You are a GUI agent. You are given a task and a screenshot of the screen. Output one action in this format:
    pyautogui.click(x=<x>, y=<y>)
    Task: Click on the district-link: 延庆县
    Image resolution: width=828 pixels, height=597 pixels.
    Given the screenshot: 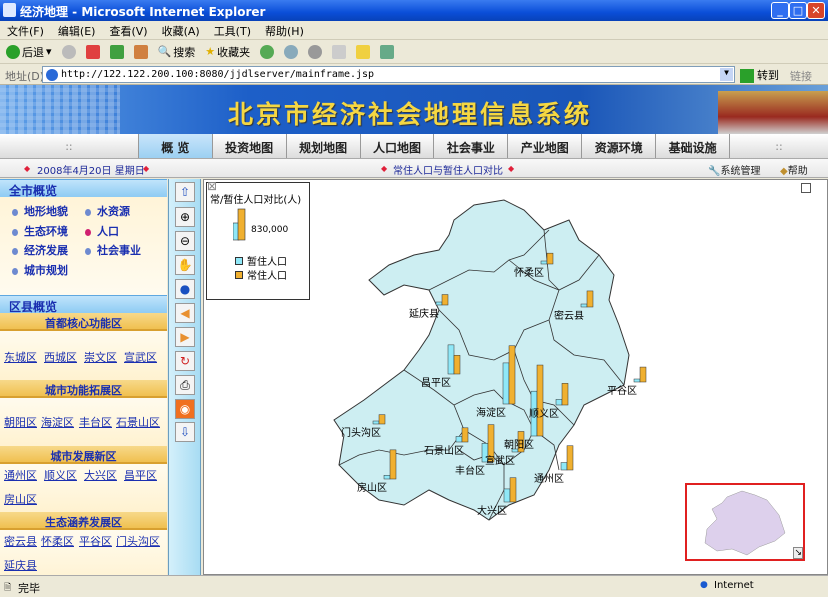 What is the action you would take?
    pyautogui.click(x=20, y=565)
    